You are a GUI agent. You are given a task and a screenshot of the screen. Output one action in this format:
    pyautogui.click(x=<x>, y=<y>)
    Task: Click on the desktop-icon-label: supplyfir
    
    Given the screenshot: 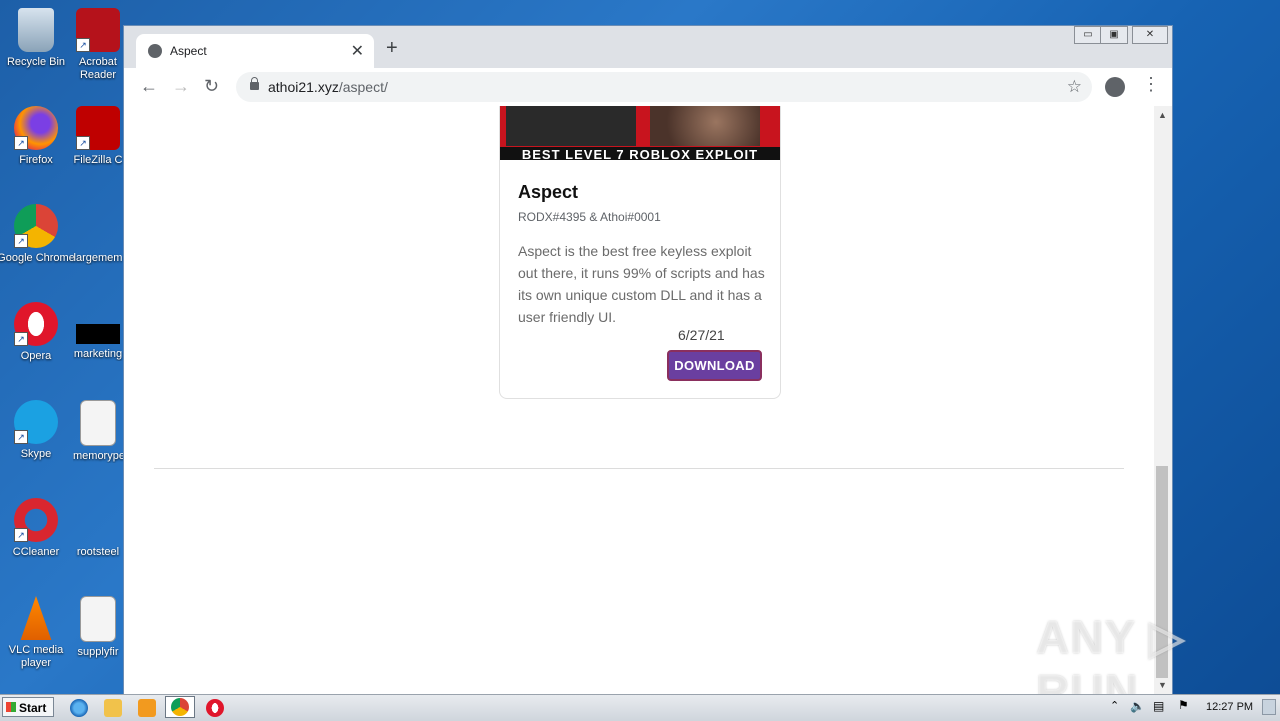 What is the action you would take?
    pyautogui.click(x=98, y=652)
    